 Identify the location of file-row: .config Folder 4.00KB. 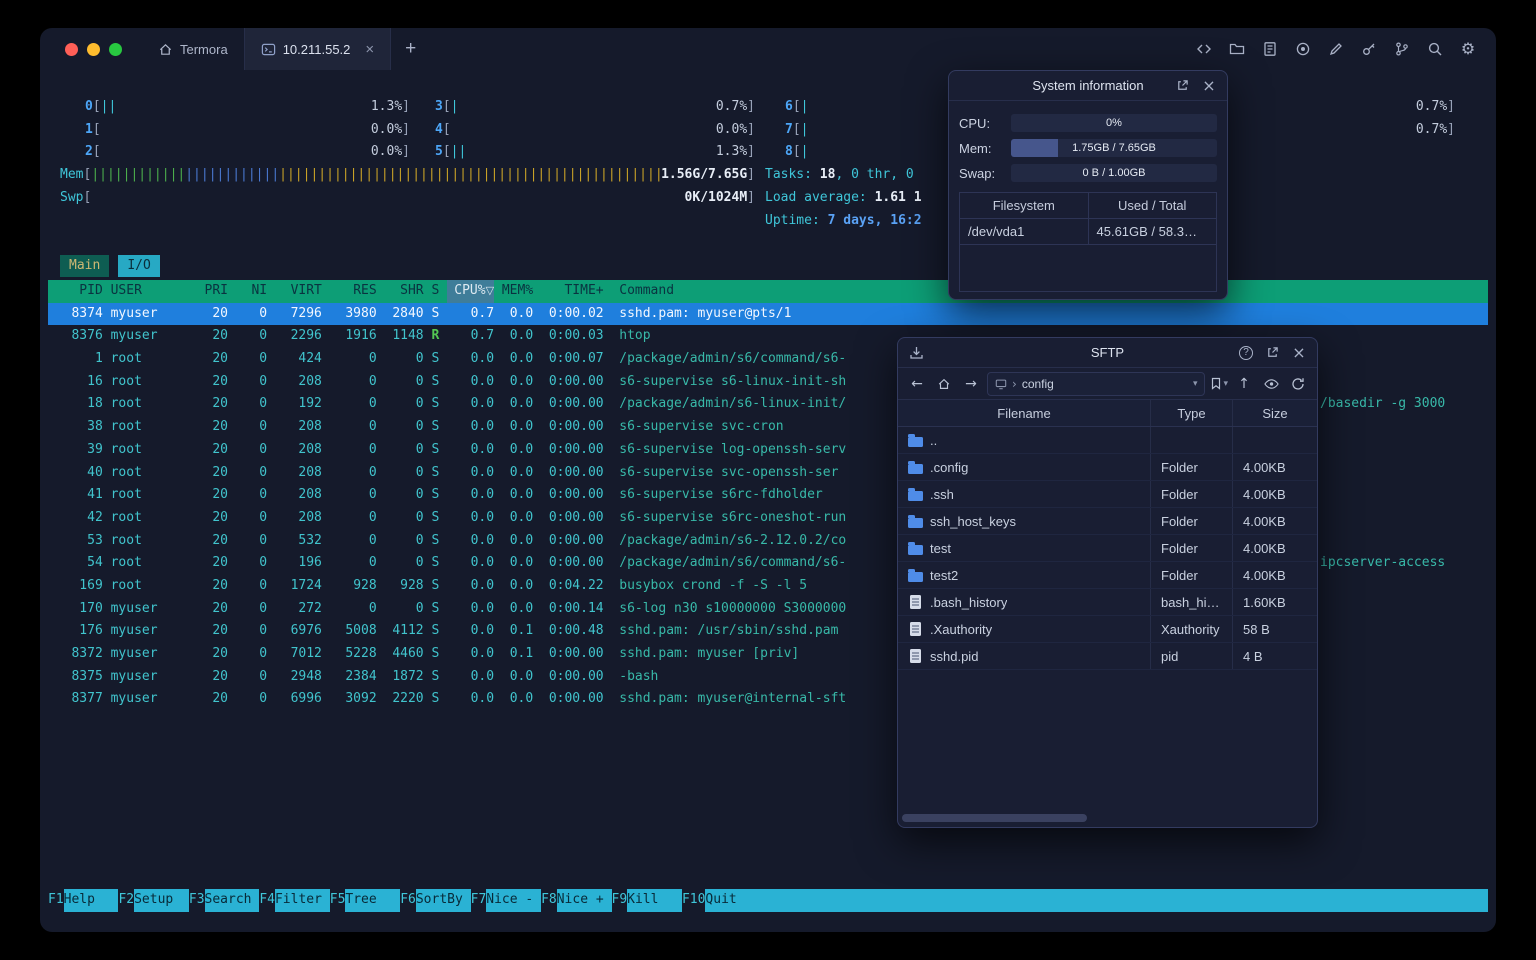
(1107, 467).